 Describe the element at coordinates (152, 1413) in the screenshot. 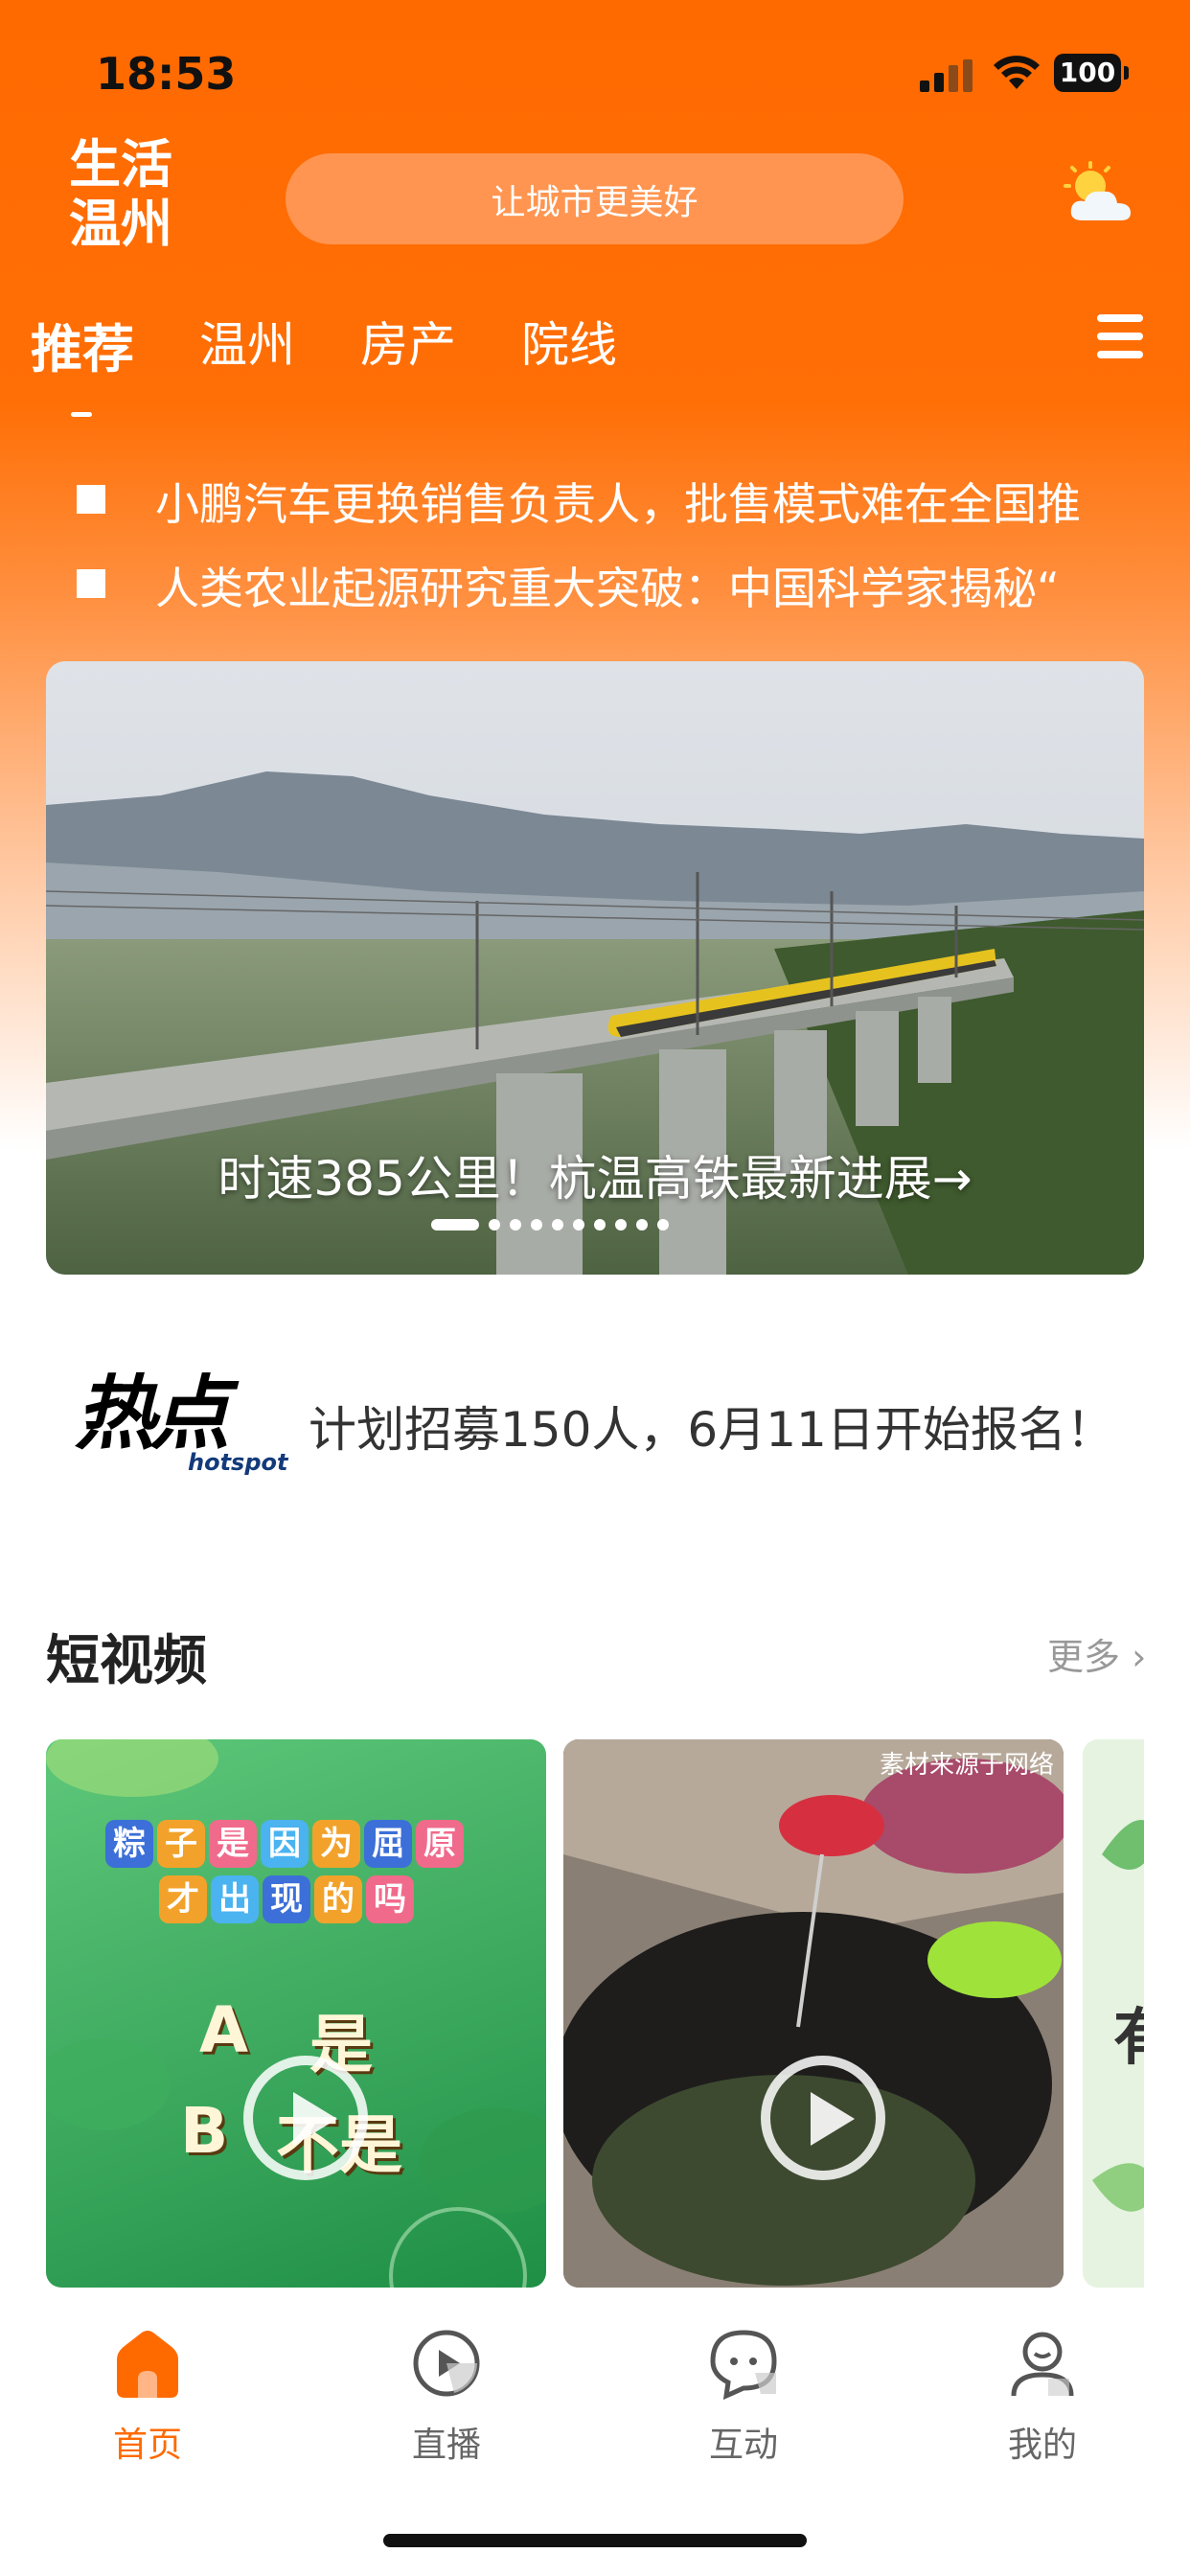

I see `hotspot-logo-cn: 热点` at that location.